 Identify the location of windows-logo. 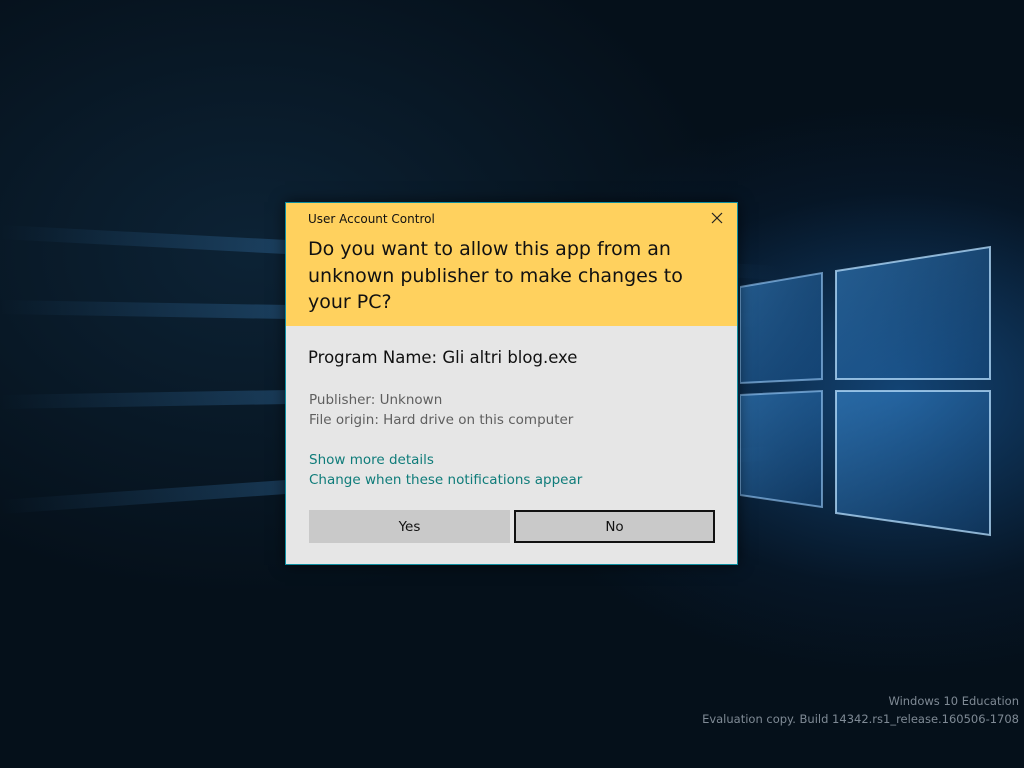
(865, 391).